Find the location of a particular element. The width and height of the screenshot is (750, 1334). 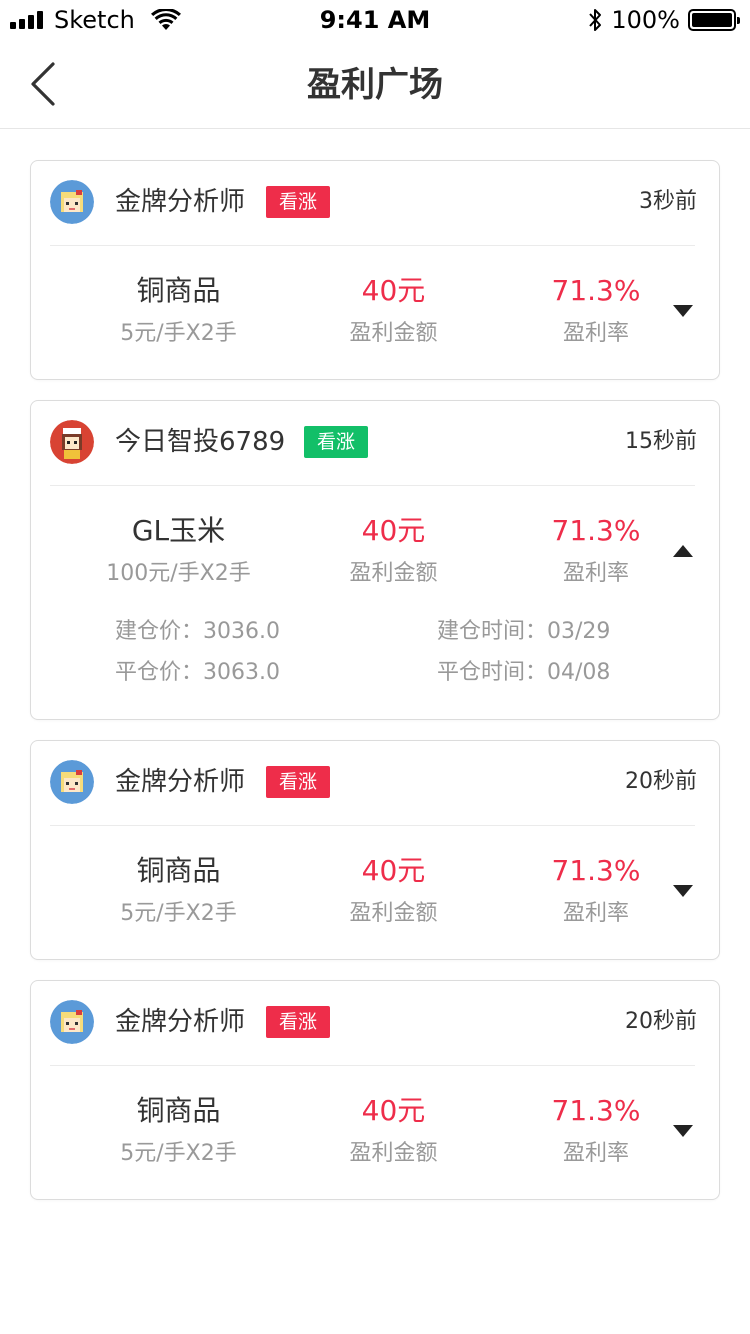

status-bar: Sketch 9:41 AM 100% is located at coordinates (375, 20).